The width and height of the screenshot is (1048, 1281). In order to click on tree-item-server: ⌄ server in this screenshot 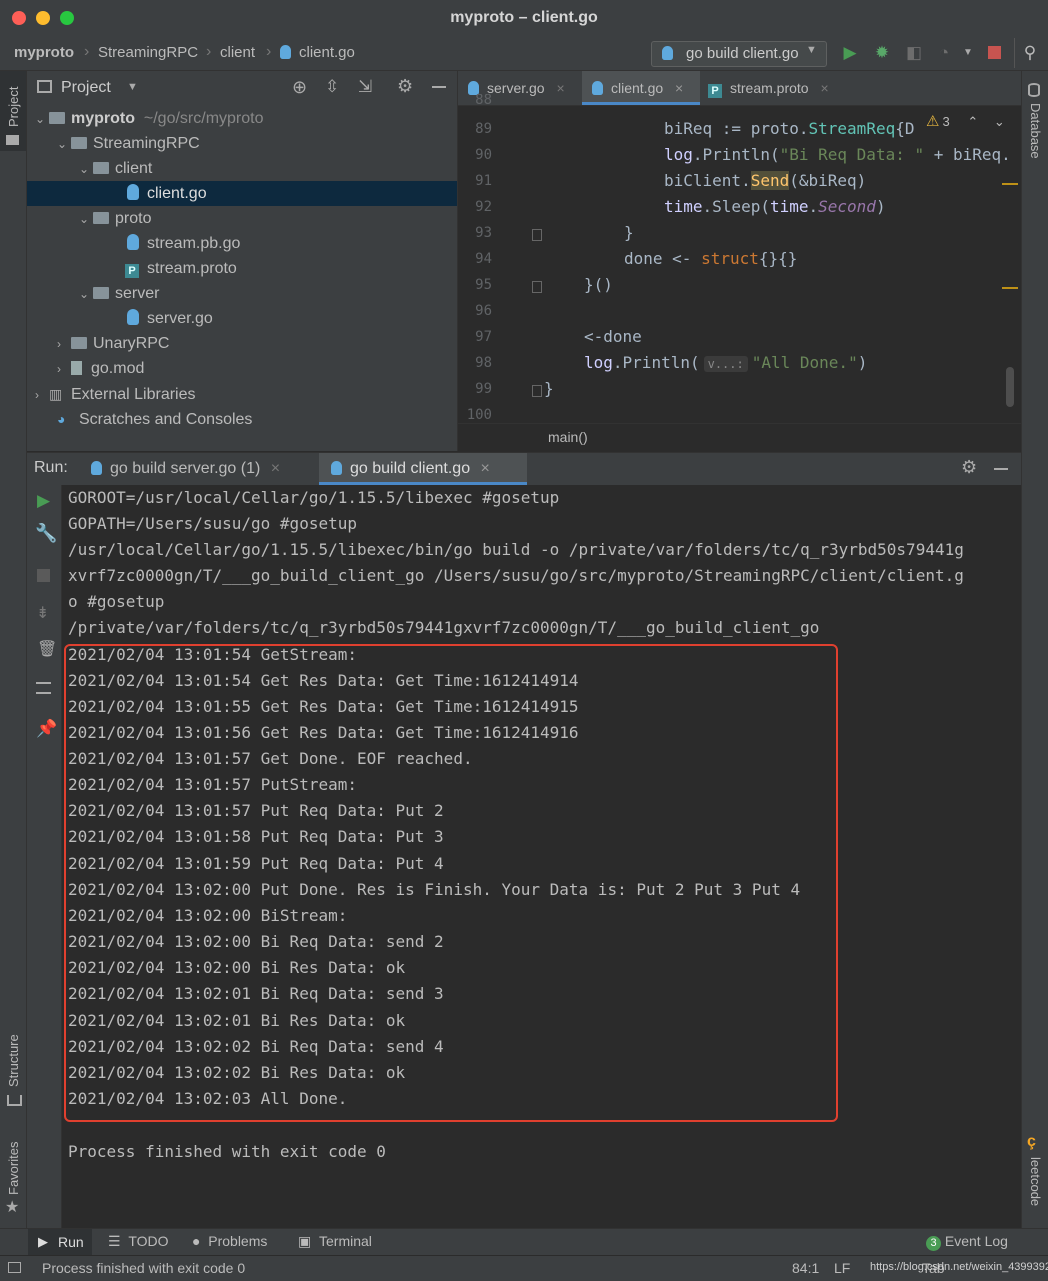, I will do `click(119, 294)`.